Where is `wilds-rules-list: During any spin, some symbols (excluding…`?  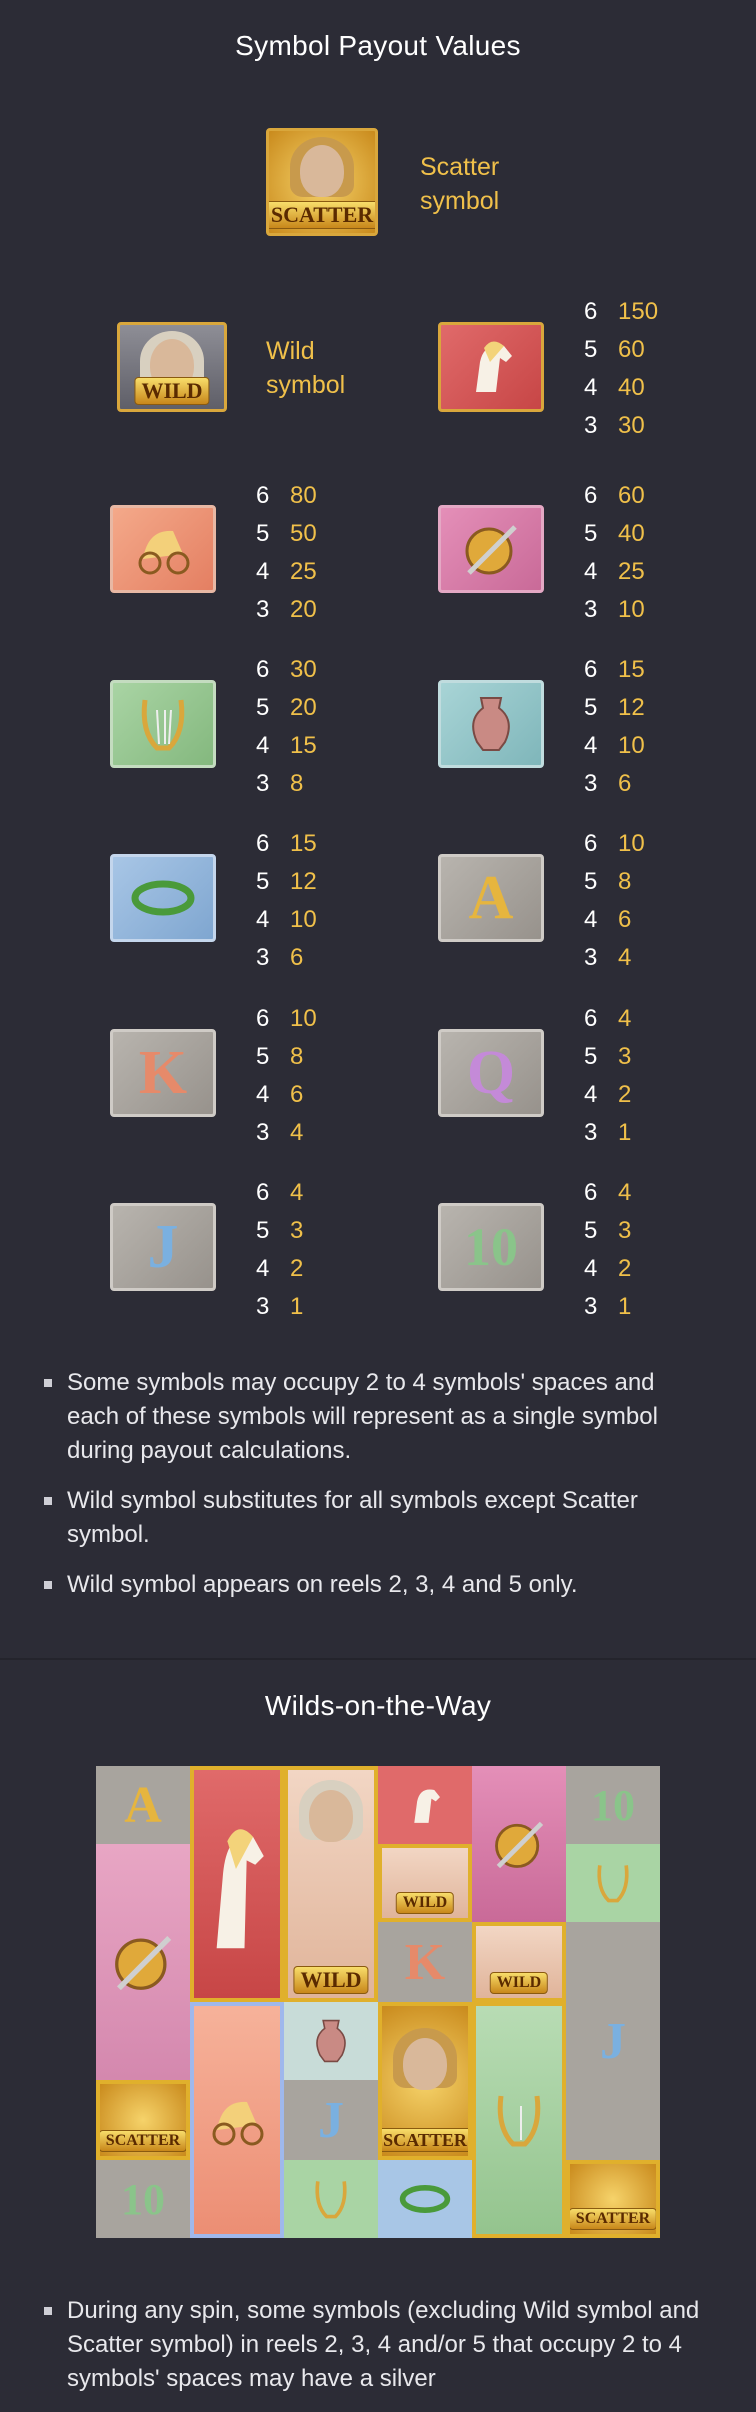
wilds-rules-list: During any spin, some symbols (excluding… is located at coordinates (370, 2353).